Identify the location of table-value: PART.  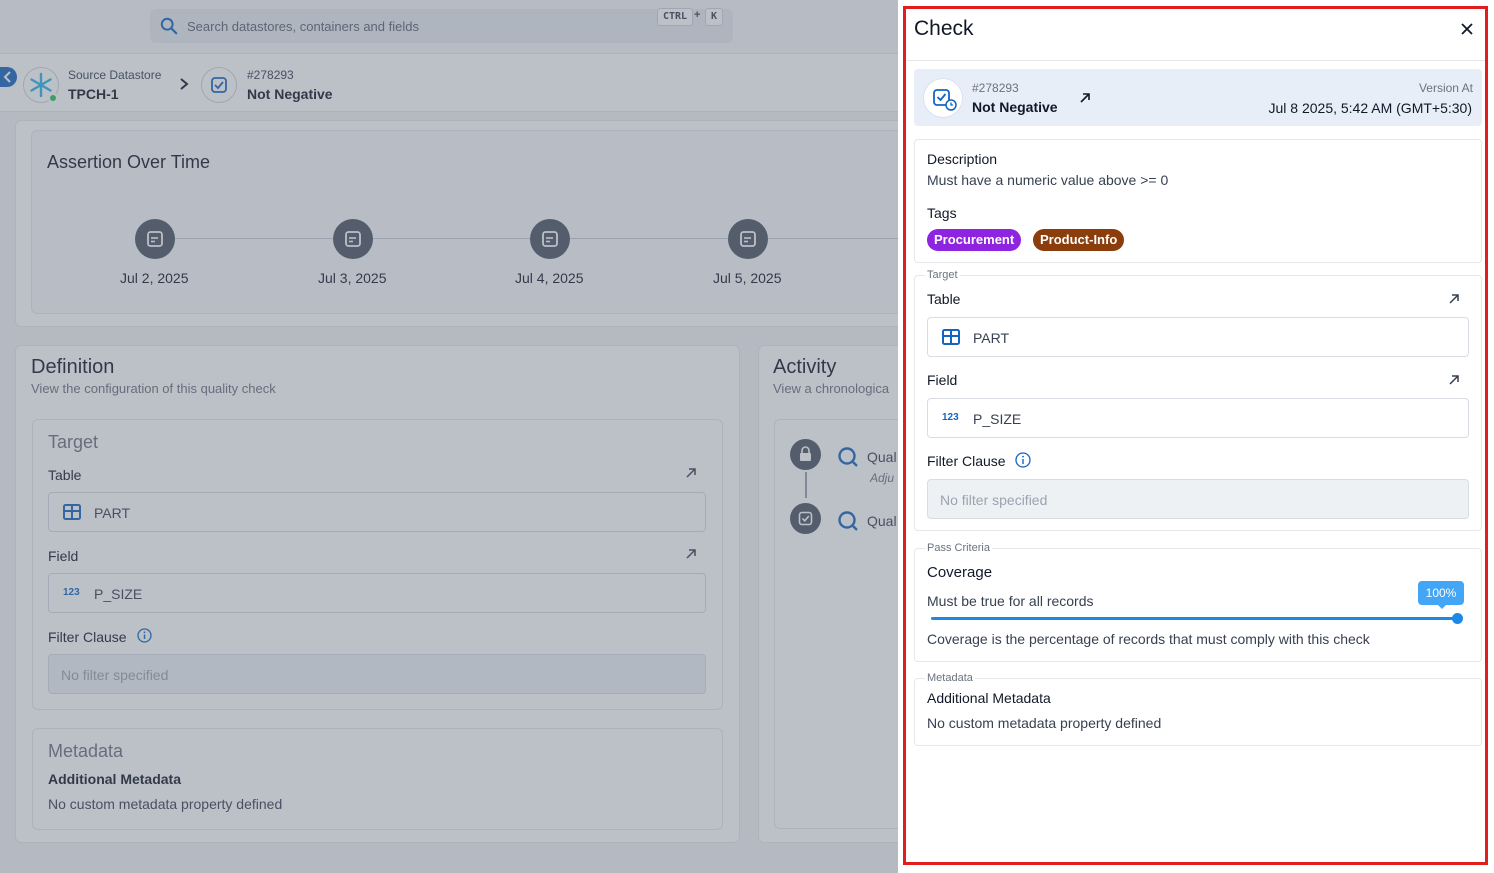
(991, 338).